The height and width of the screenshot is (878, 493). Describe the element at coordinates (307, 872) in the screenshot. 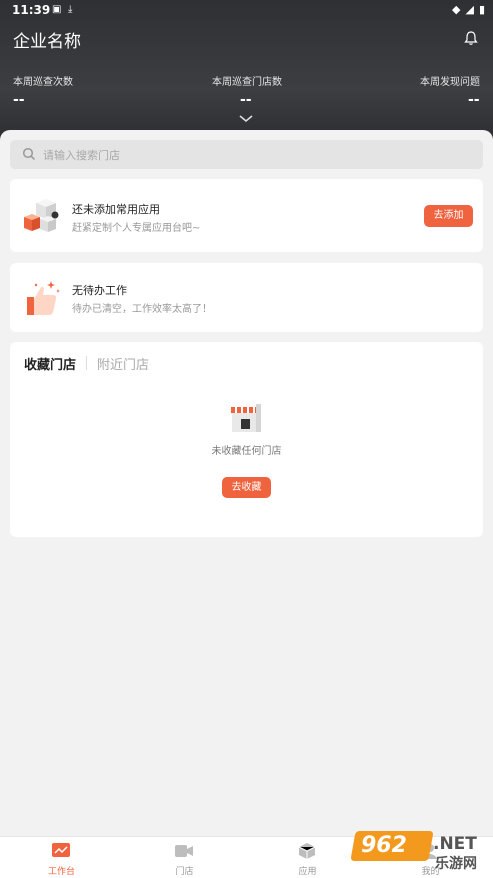

I see `nav-label-apps: 应用` at that location.